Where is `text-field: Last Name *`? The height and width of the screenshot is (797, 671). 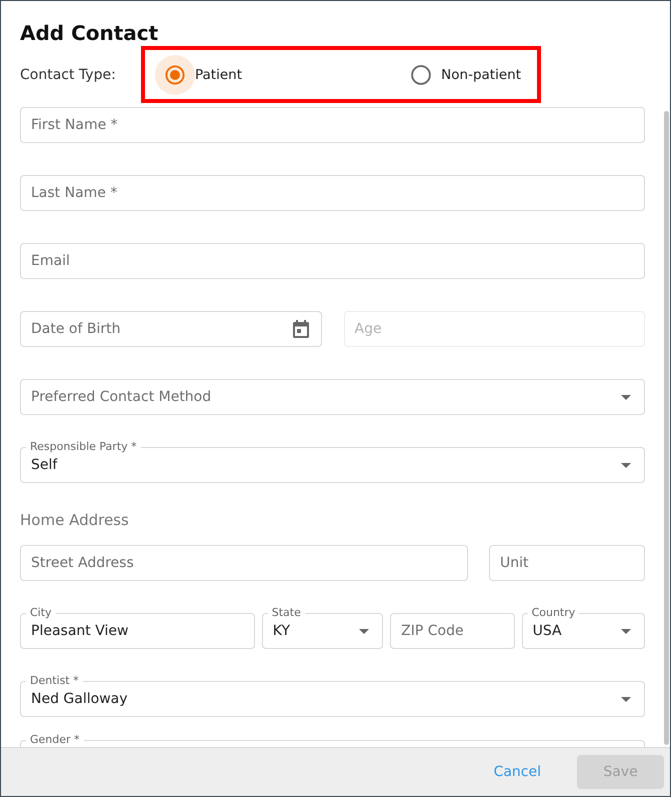 text-field: Last Name * is located at coordinates (332, 193).